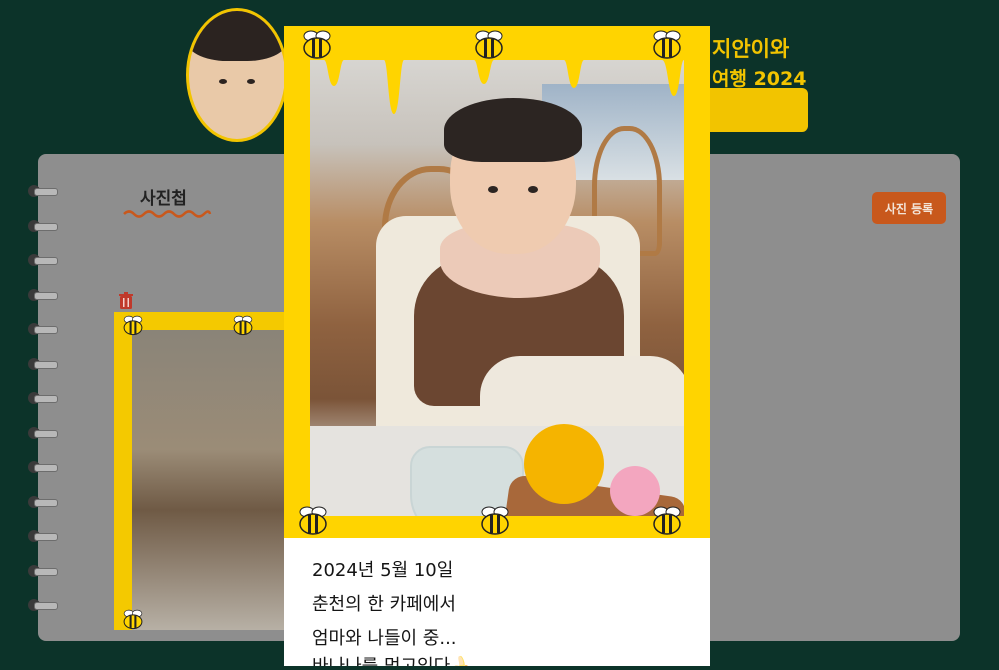 The height and width of the screenshot is (670, 999). Describe the element at coordinates (754, 110) in the screenshot. I see `header-action-button` at that location.